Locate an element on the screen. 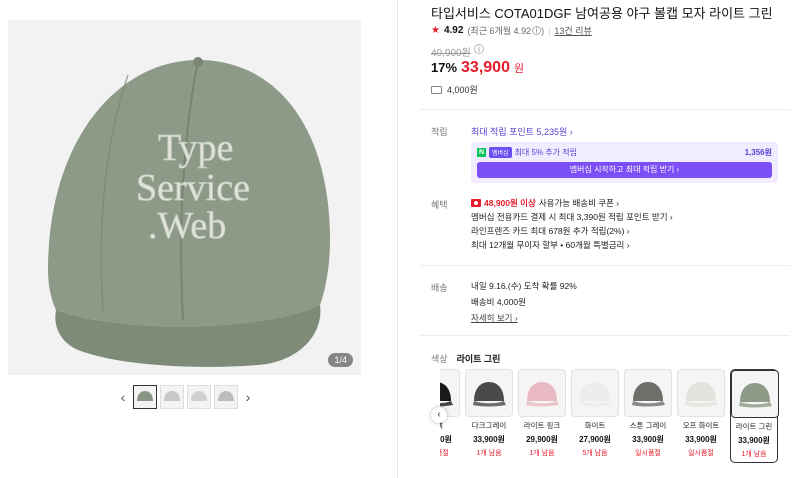  extra-points-amount: 1,356원 is located at coordinates (758, 152).